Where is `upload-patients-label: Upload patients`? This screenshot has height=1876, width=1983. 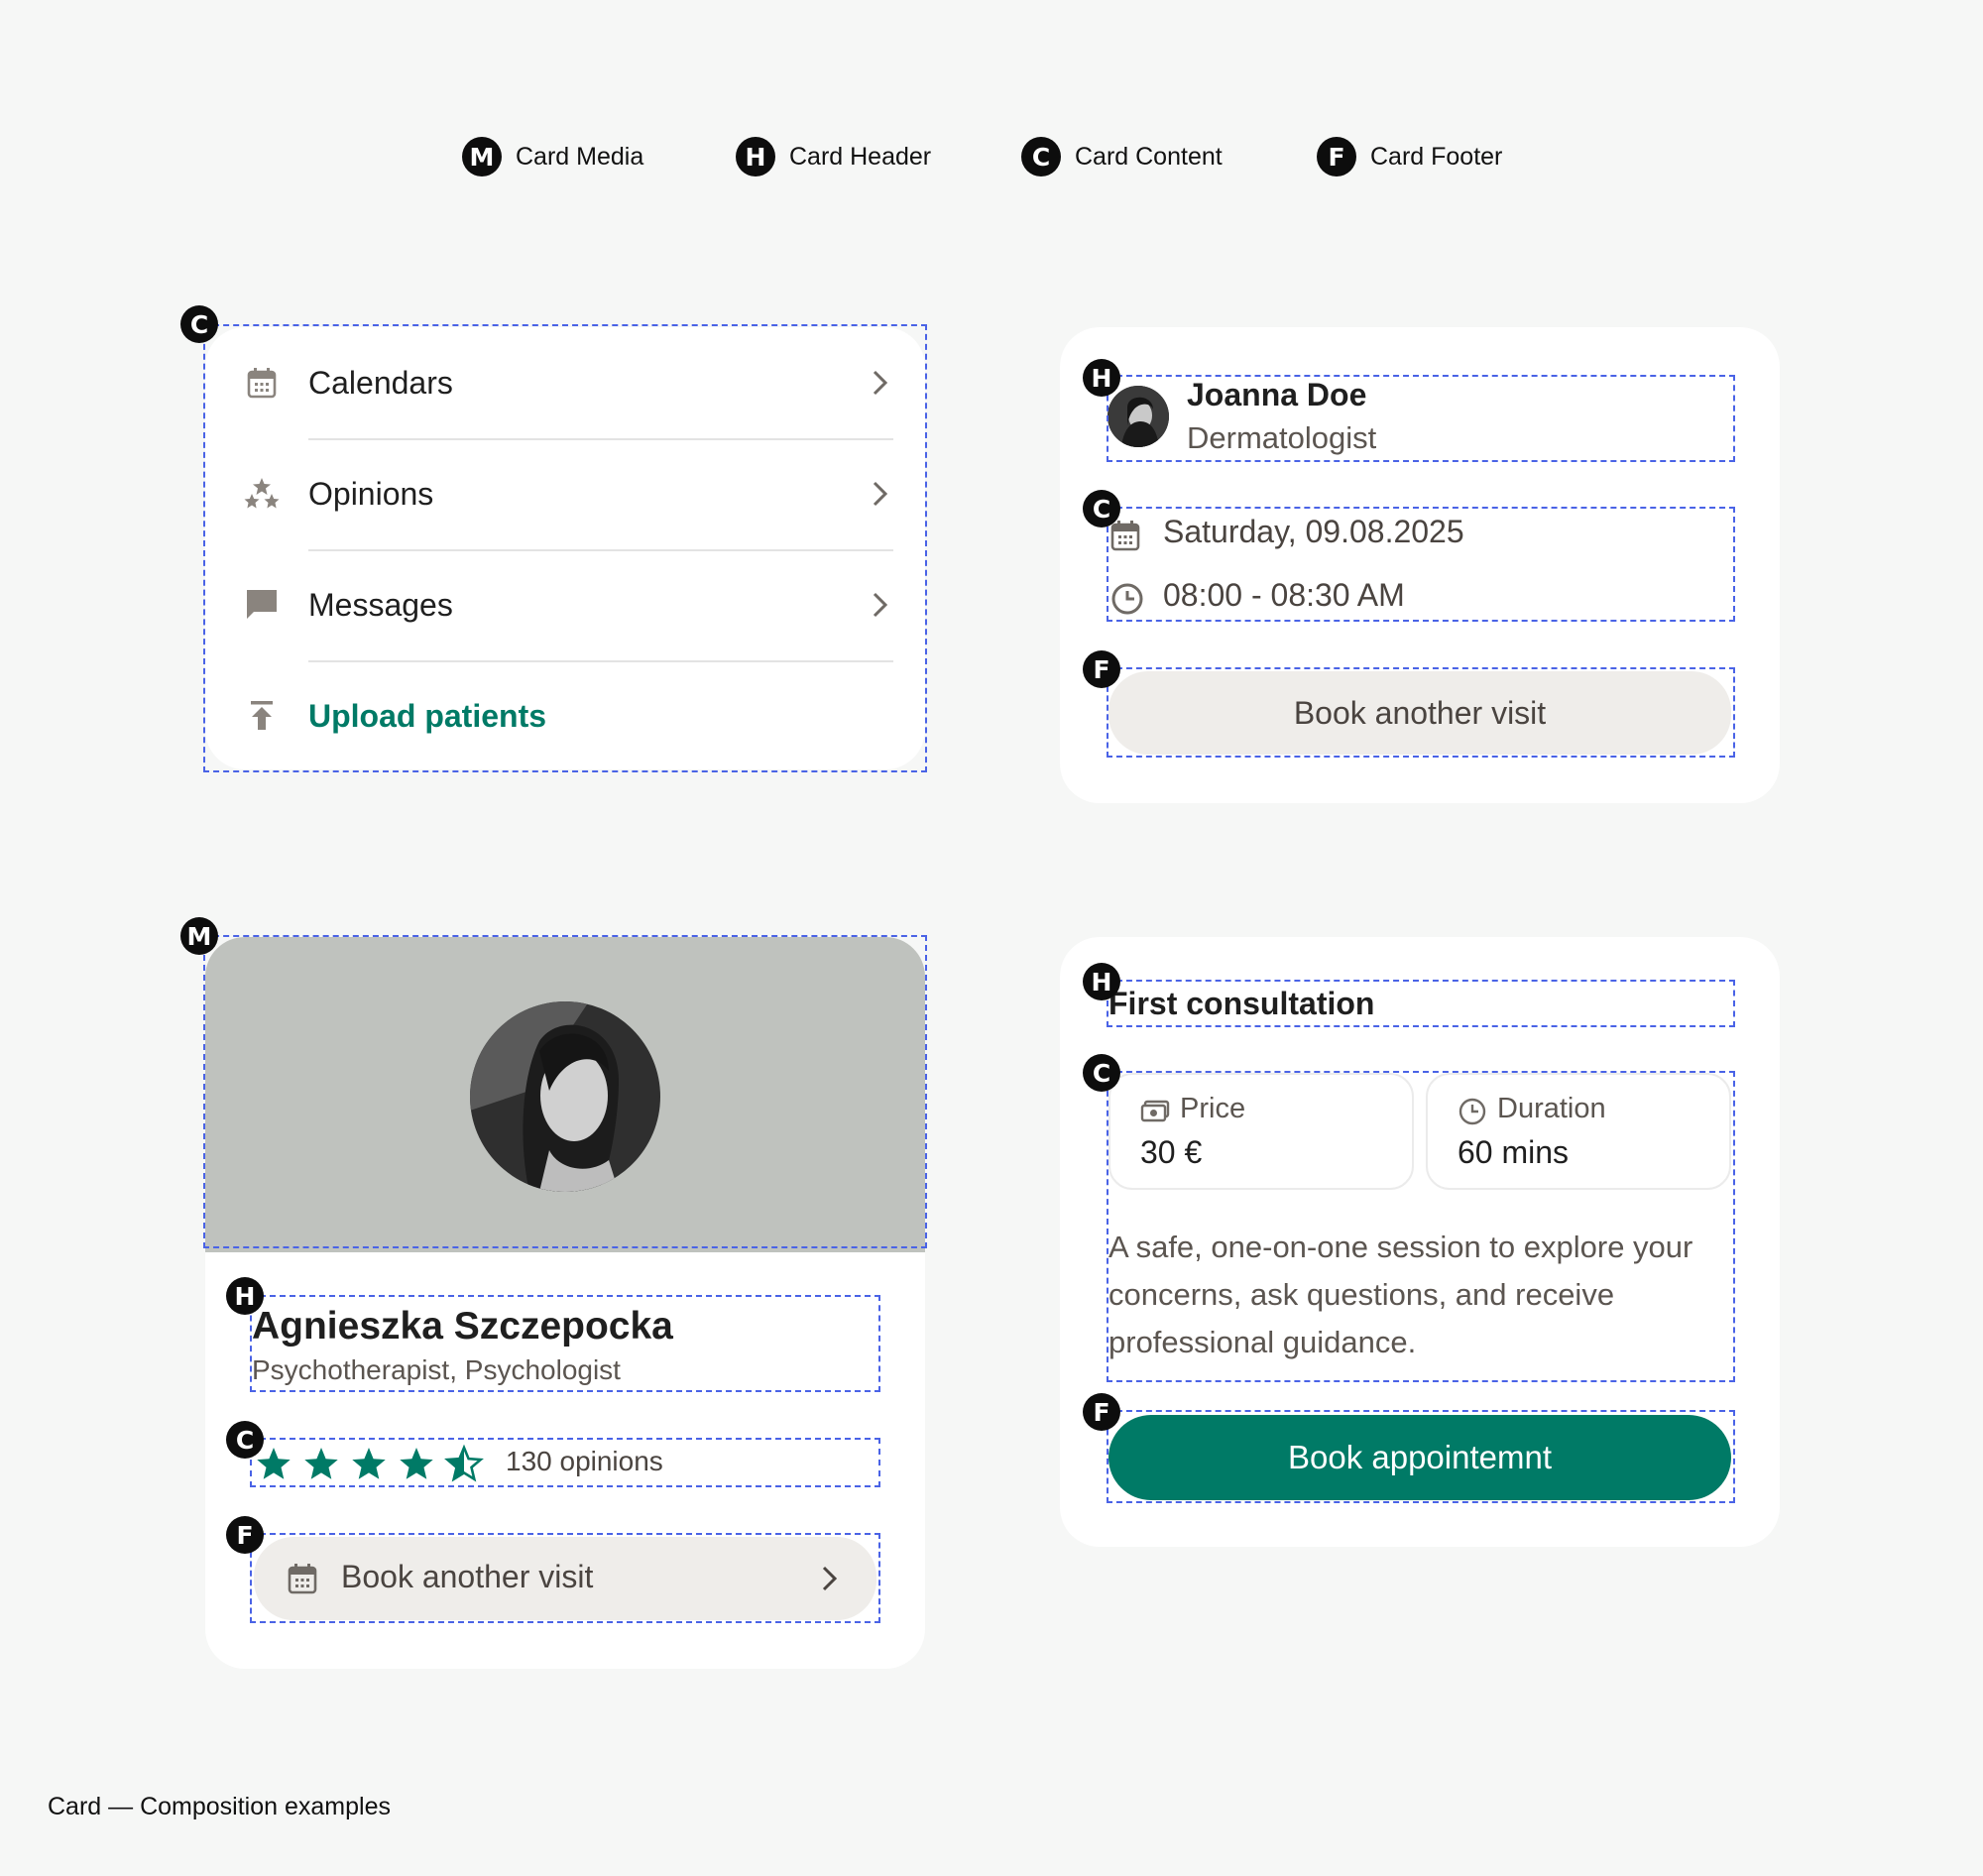
upload-patients-label: Upload patients is located at coordinates (428, 715).